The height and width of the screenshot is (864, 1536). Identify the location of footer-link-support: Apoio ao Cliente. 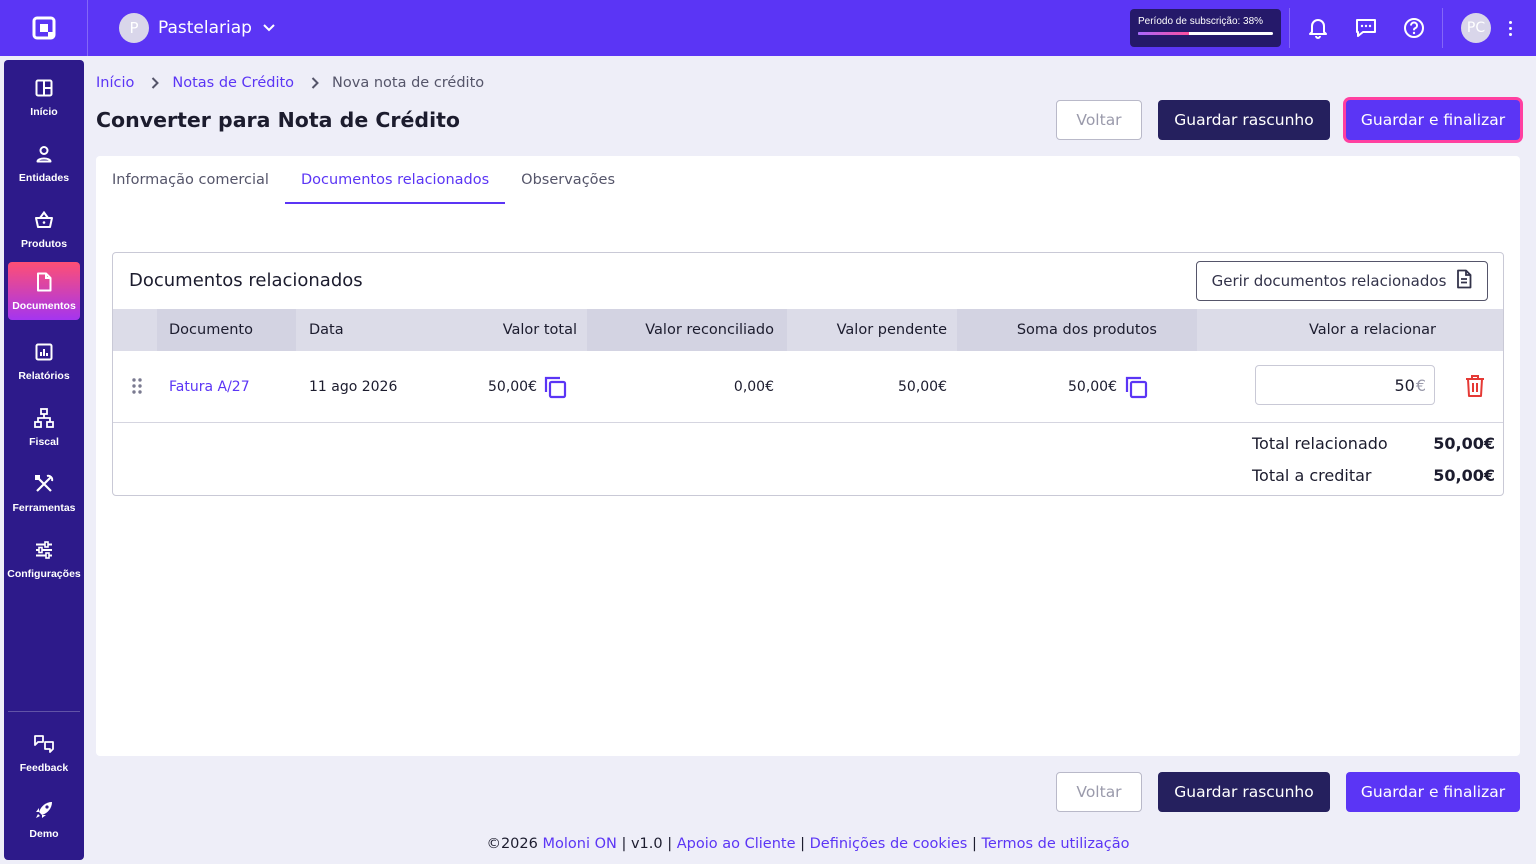
(736, 844).